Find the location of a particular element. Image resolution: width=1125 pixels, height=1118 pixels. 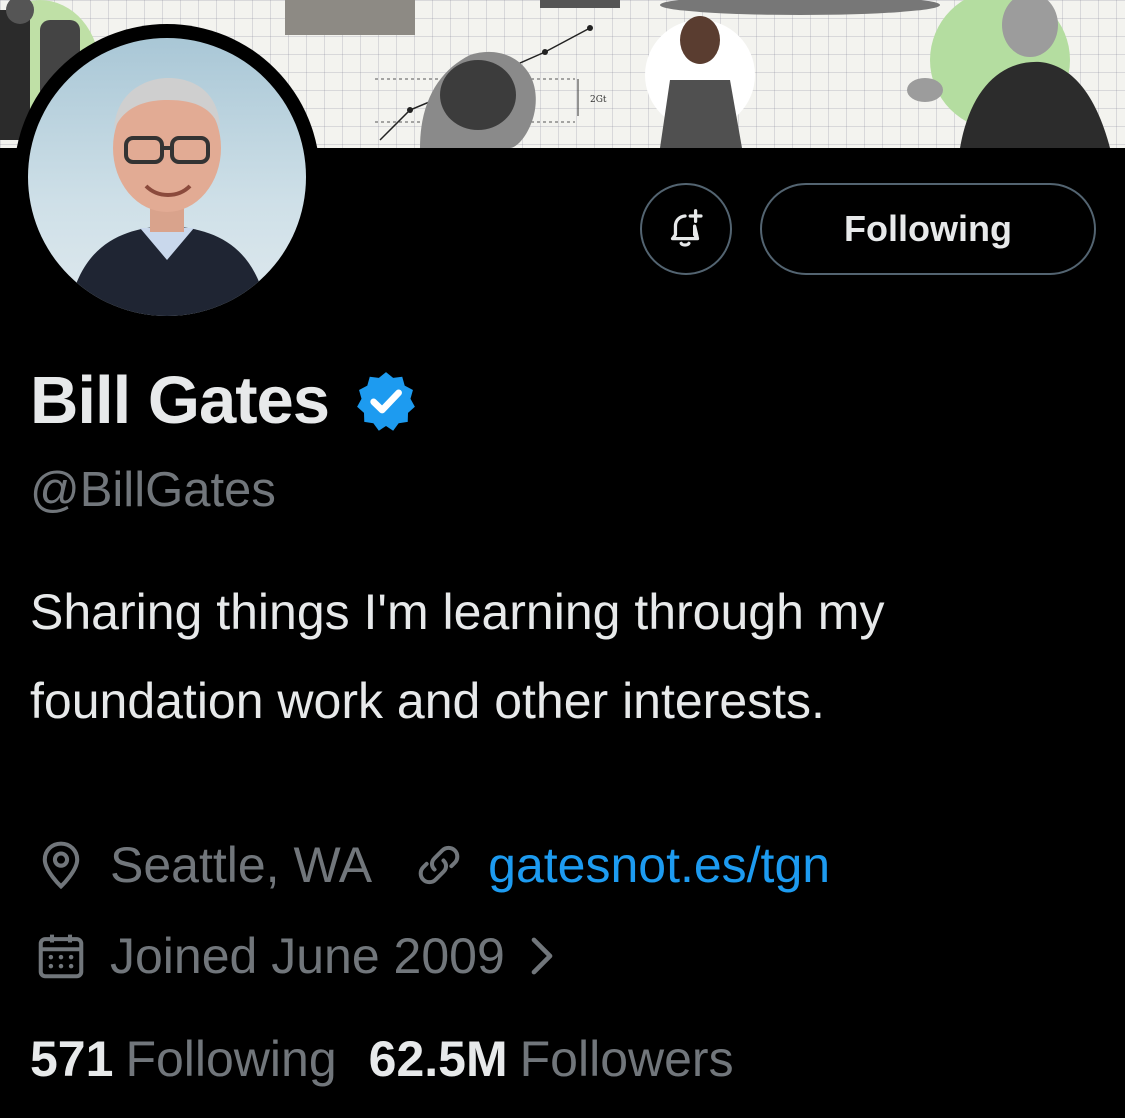

avatar-photo is located at coordinates (167, 177).